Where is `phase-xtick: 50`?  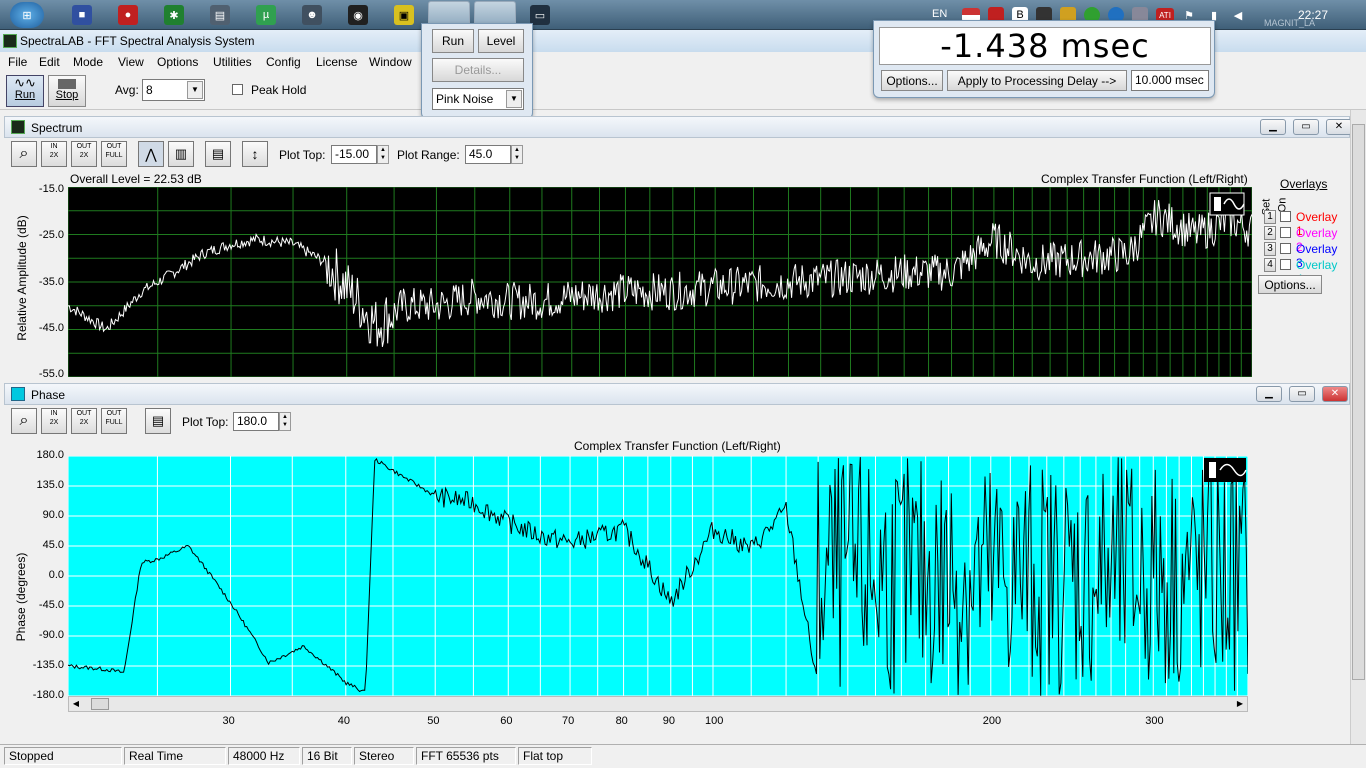
phase-xtick: 50 is located at coordinates (433, 721).